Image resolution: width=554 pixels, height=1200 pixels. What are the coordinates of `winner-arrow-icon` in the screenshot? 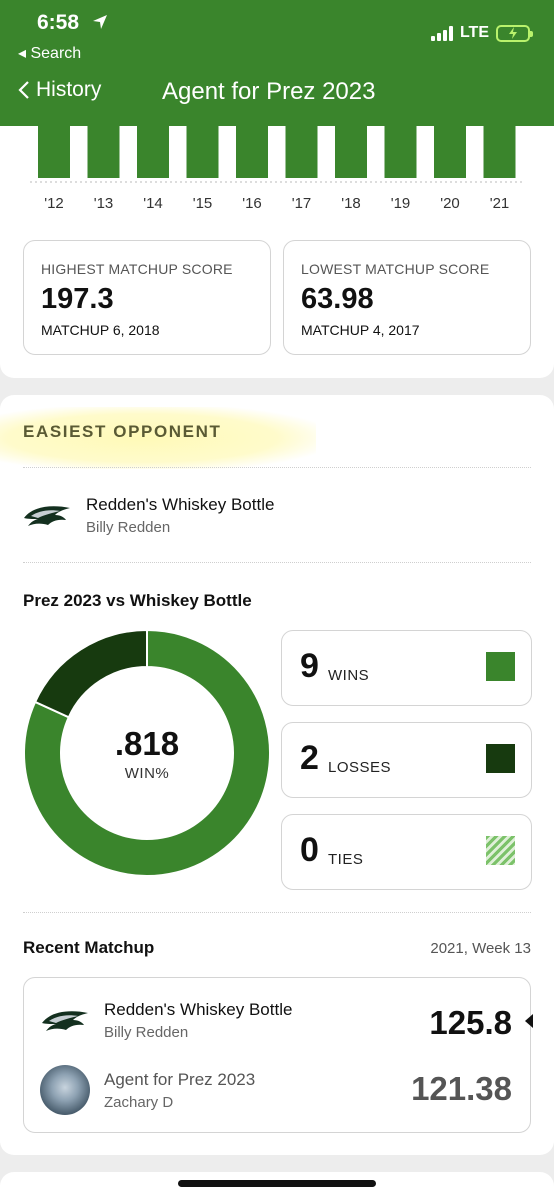 It's located at (529, 1021).